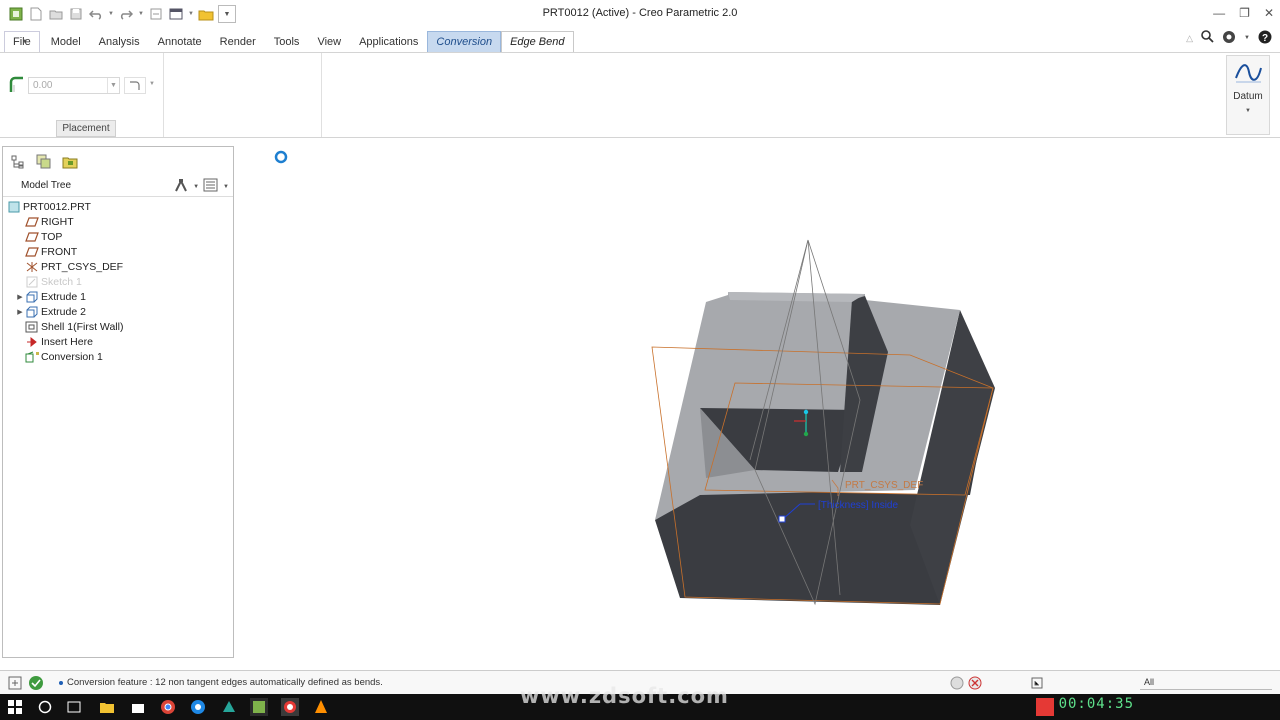  What do you see at coordinates (67, 341) in the screenshot?
I see `tree-item-label: Insert Here` at bounding box center [67, 341].